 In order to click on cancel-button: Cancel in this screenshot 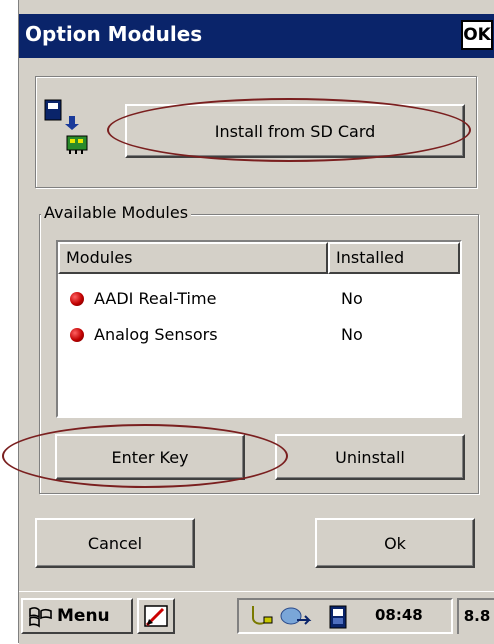, I will do `click(115, 543)`.